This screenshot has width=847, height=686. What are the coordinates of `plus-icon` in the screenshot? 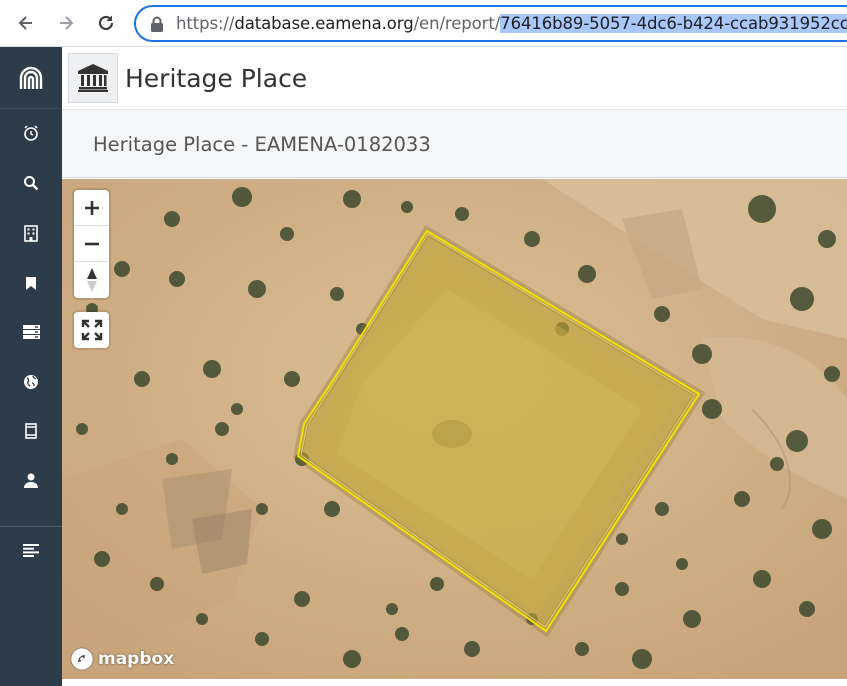 It's located at (91, 207).